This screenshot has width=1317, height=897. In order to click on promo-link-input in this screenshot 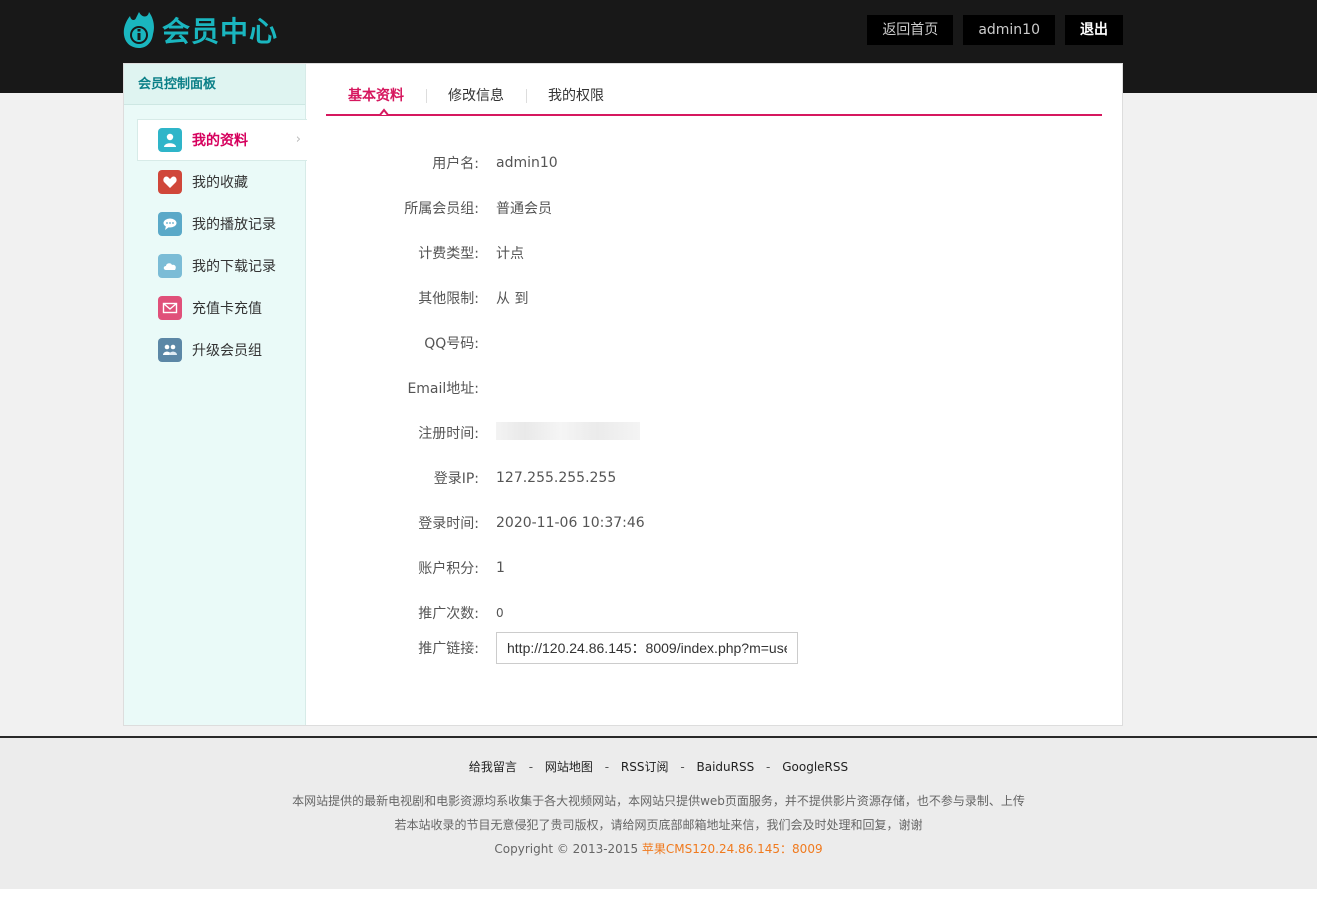, I will do `click(647, 648)`.